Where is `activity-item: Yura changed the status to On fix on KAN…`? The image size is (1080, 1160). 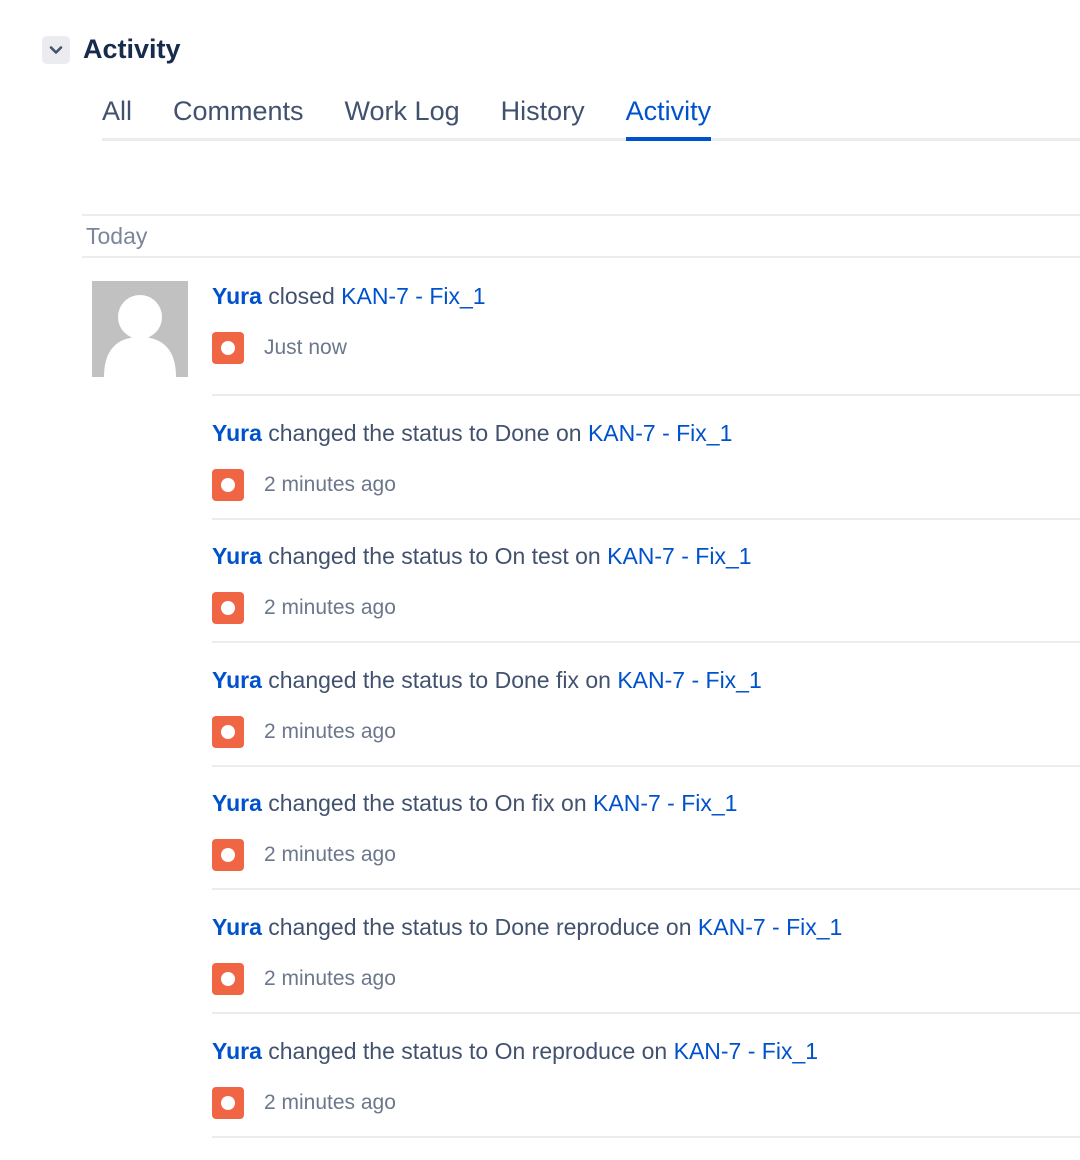
activity-item: Yura changed the status to On fix on KAN… is located at coordinates (646, 839).